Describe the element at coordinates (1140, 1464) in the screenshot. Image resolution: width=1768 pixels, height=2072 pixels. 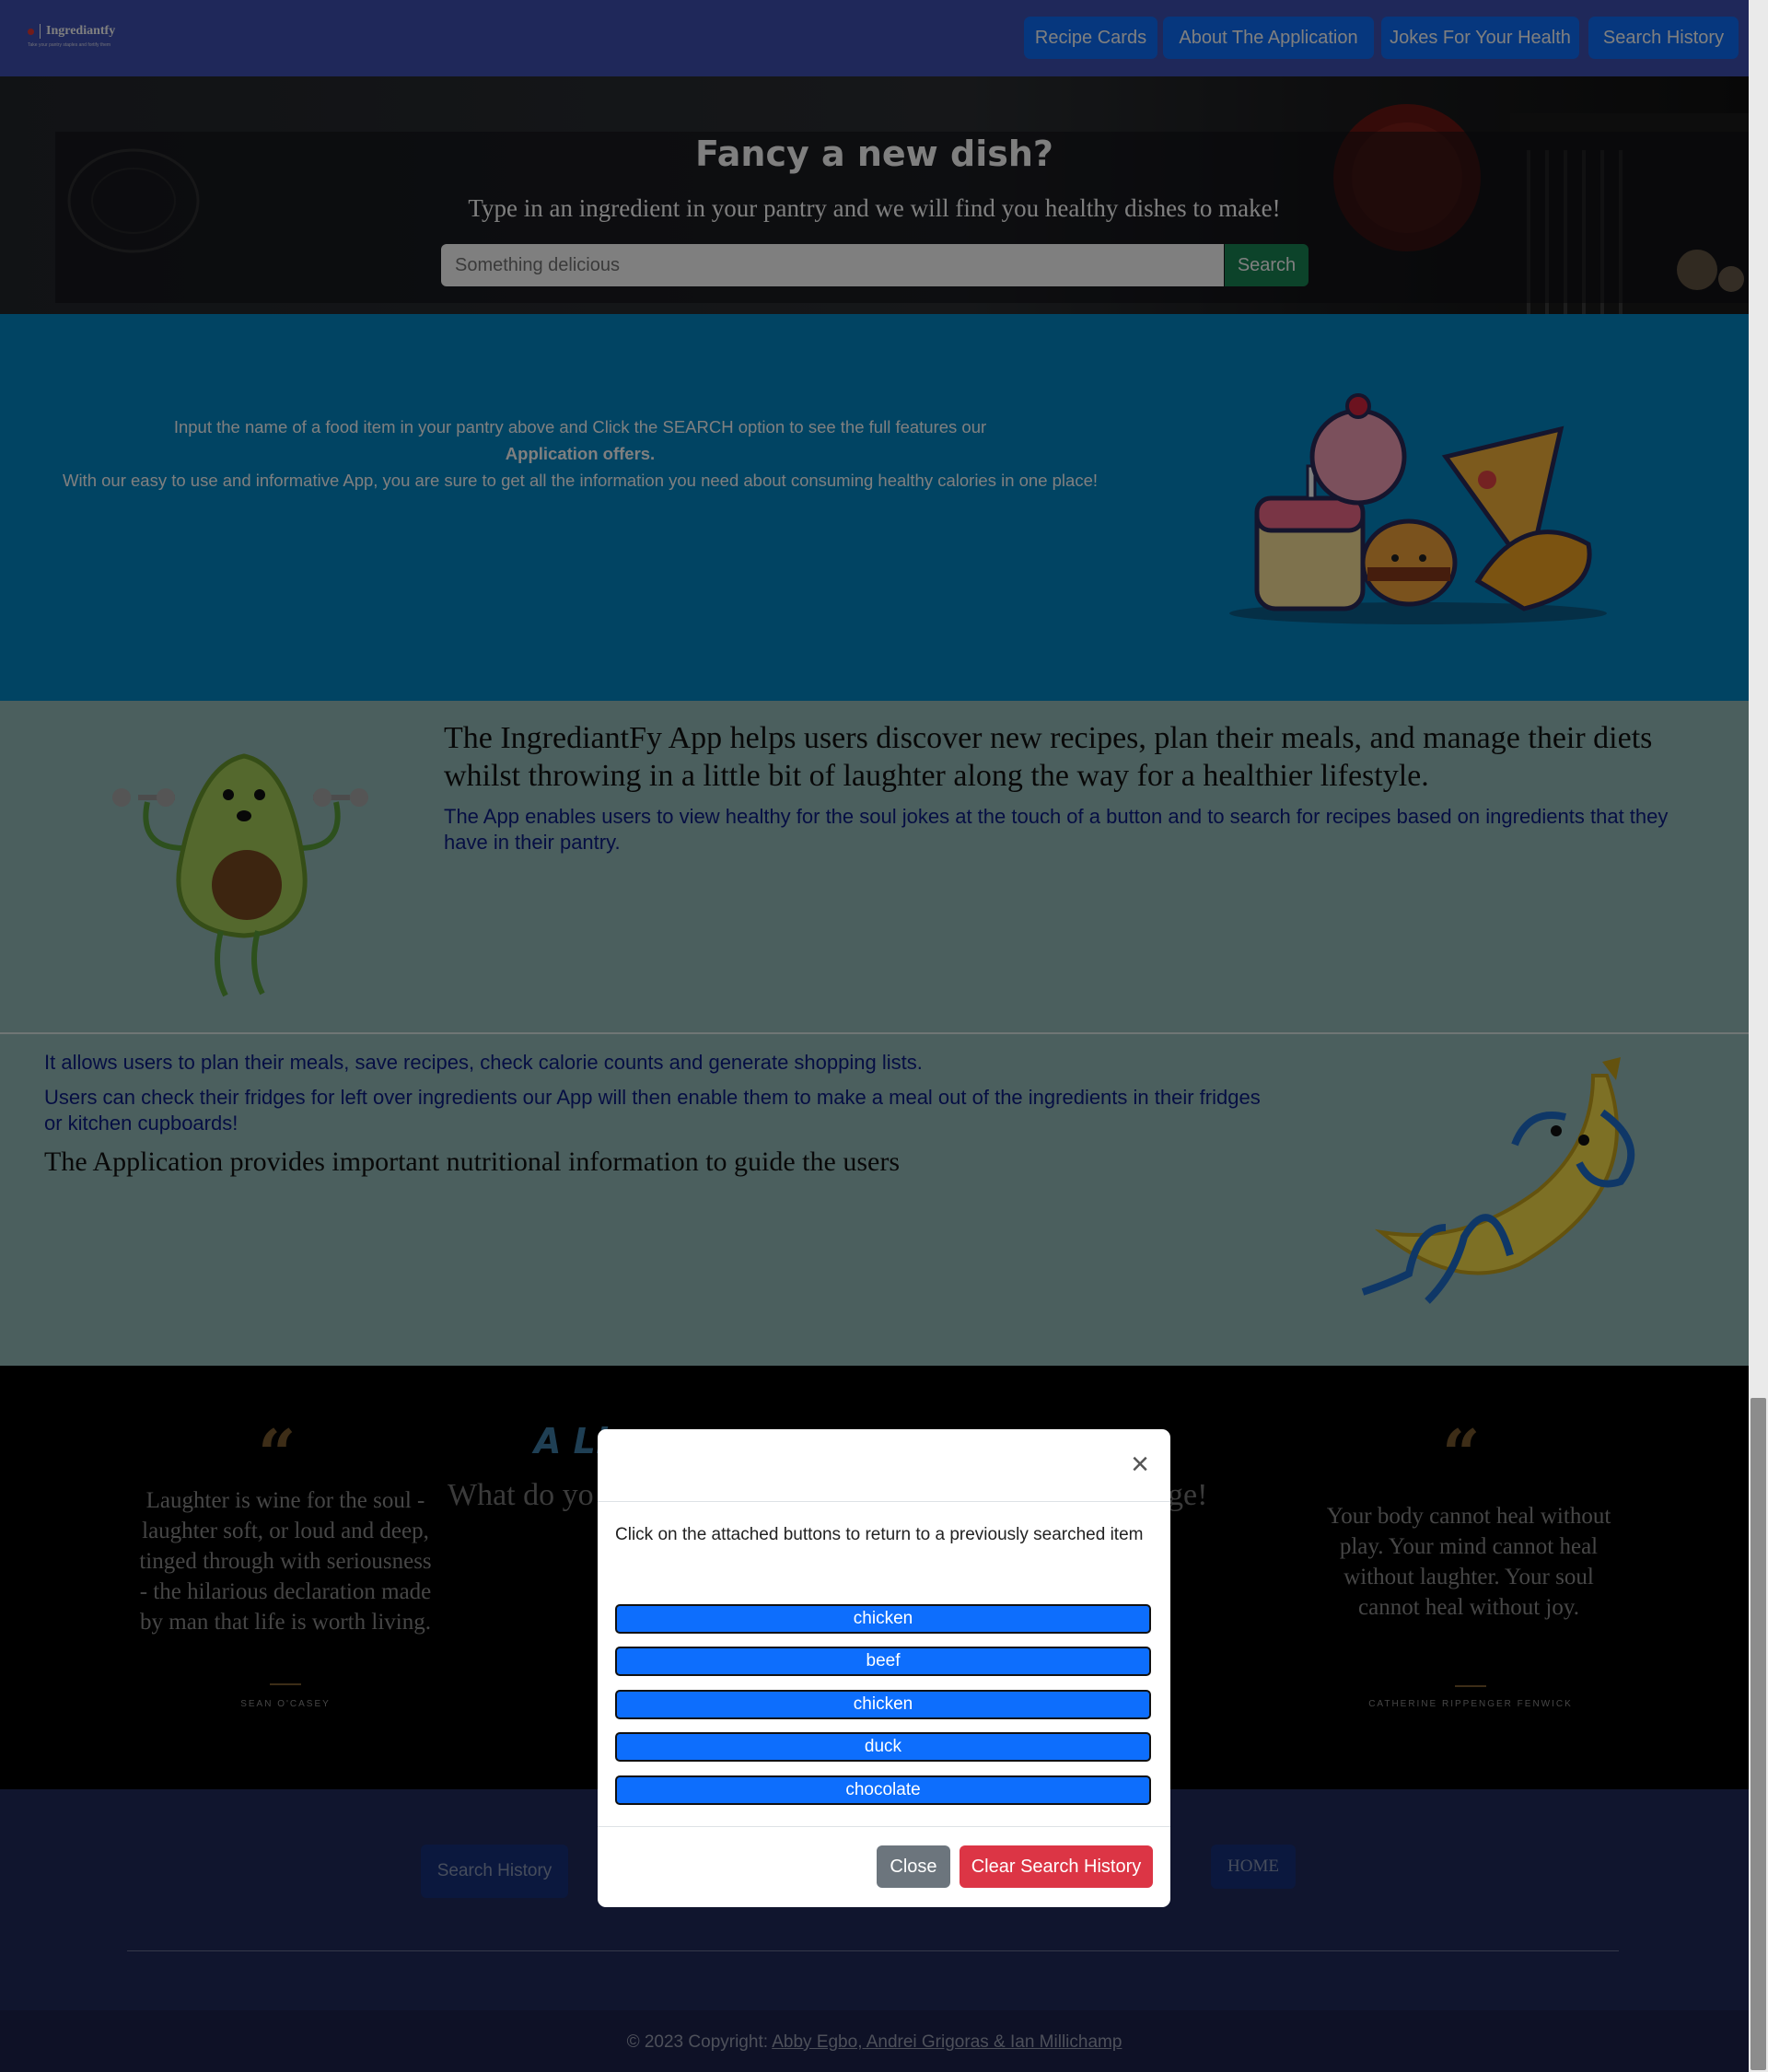
I see `close-icon: ×` at that location.